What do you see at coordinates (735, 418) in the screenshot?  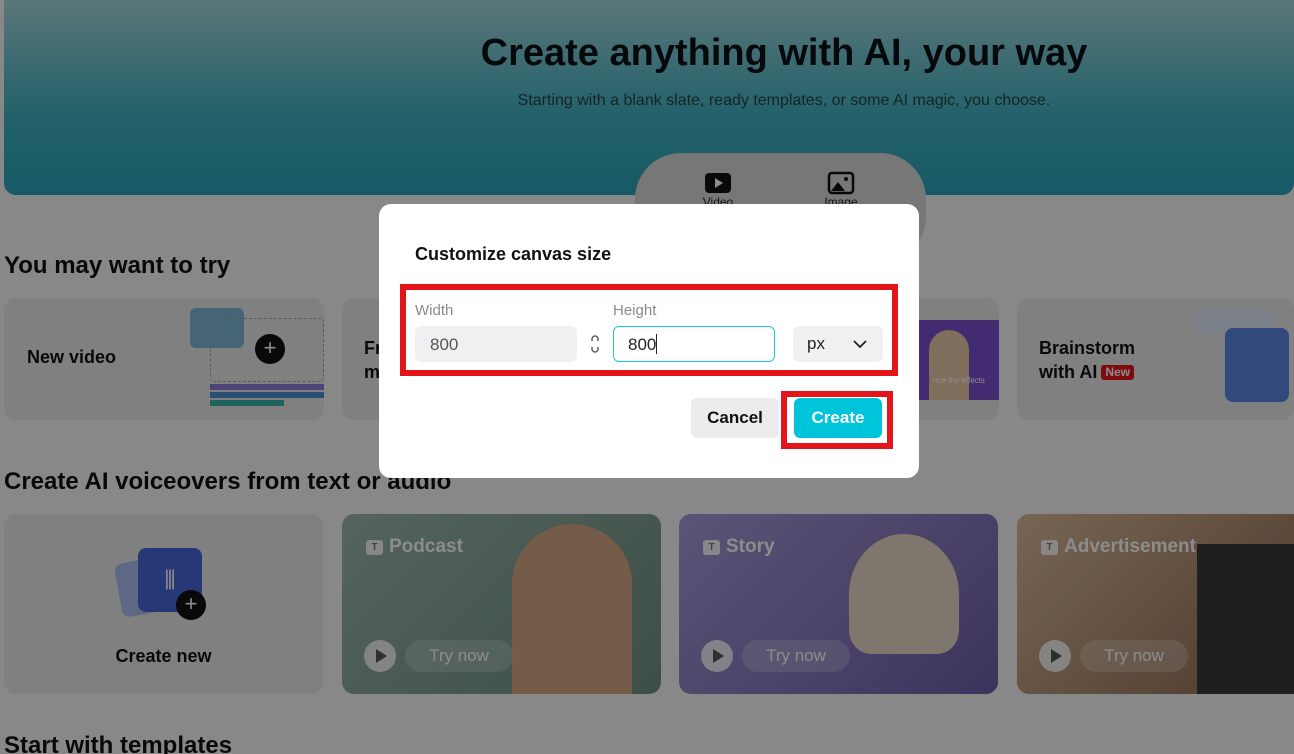 I see `cancel-button: Cancel` at bounding box center [735, 418].